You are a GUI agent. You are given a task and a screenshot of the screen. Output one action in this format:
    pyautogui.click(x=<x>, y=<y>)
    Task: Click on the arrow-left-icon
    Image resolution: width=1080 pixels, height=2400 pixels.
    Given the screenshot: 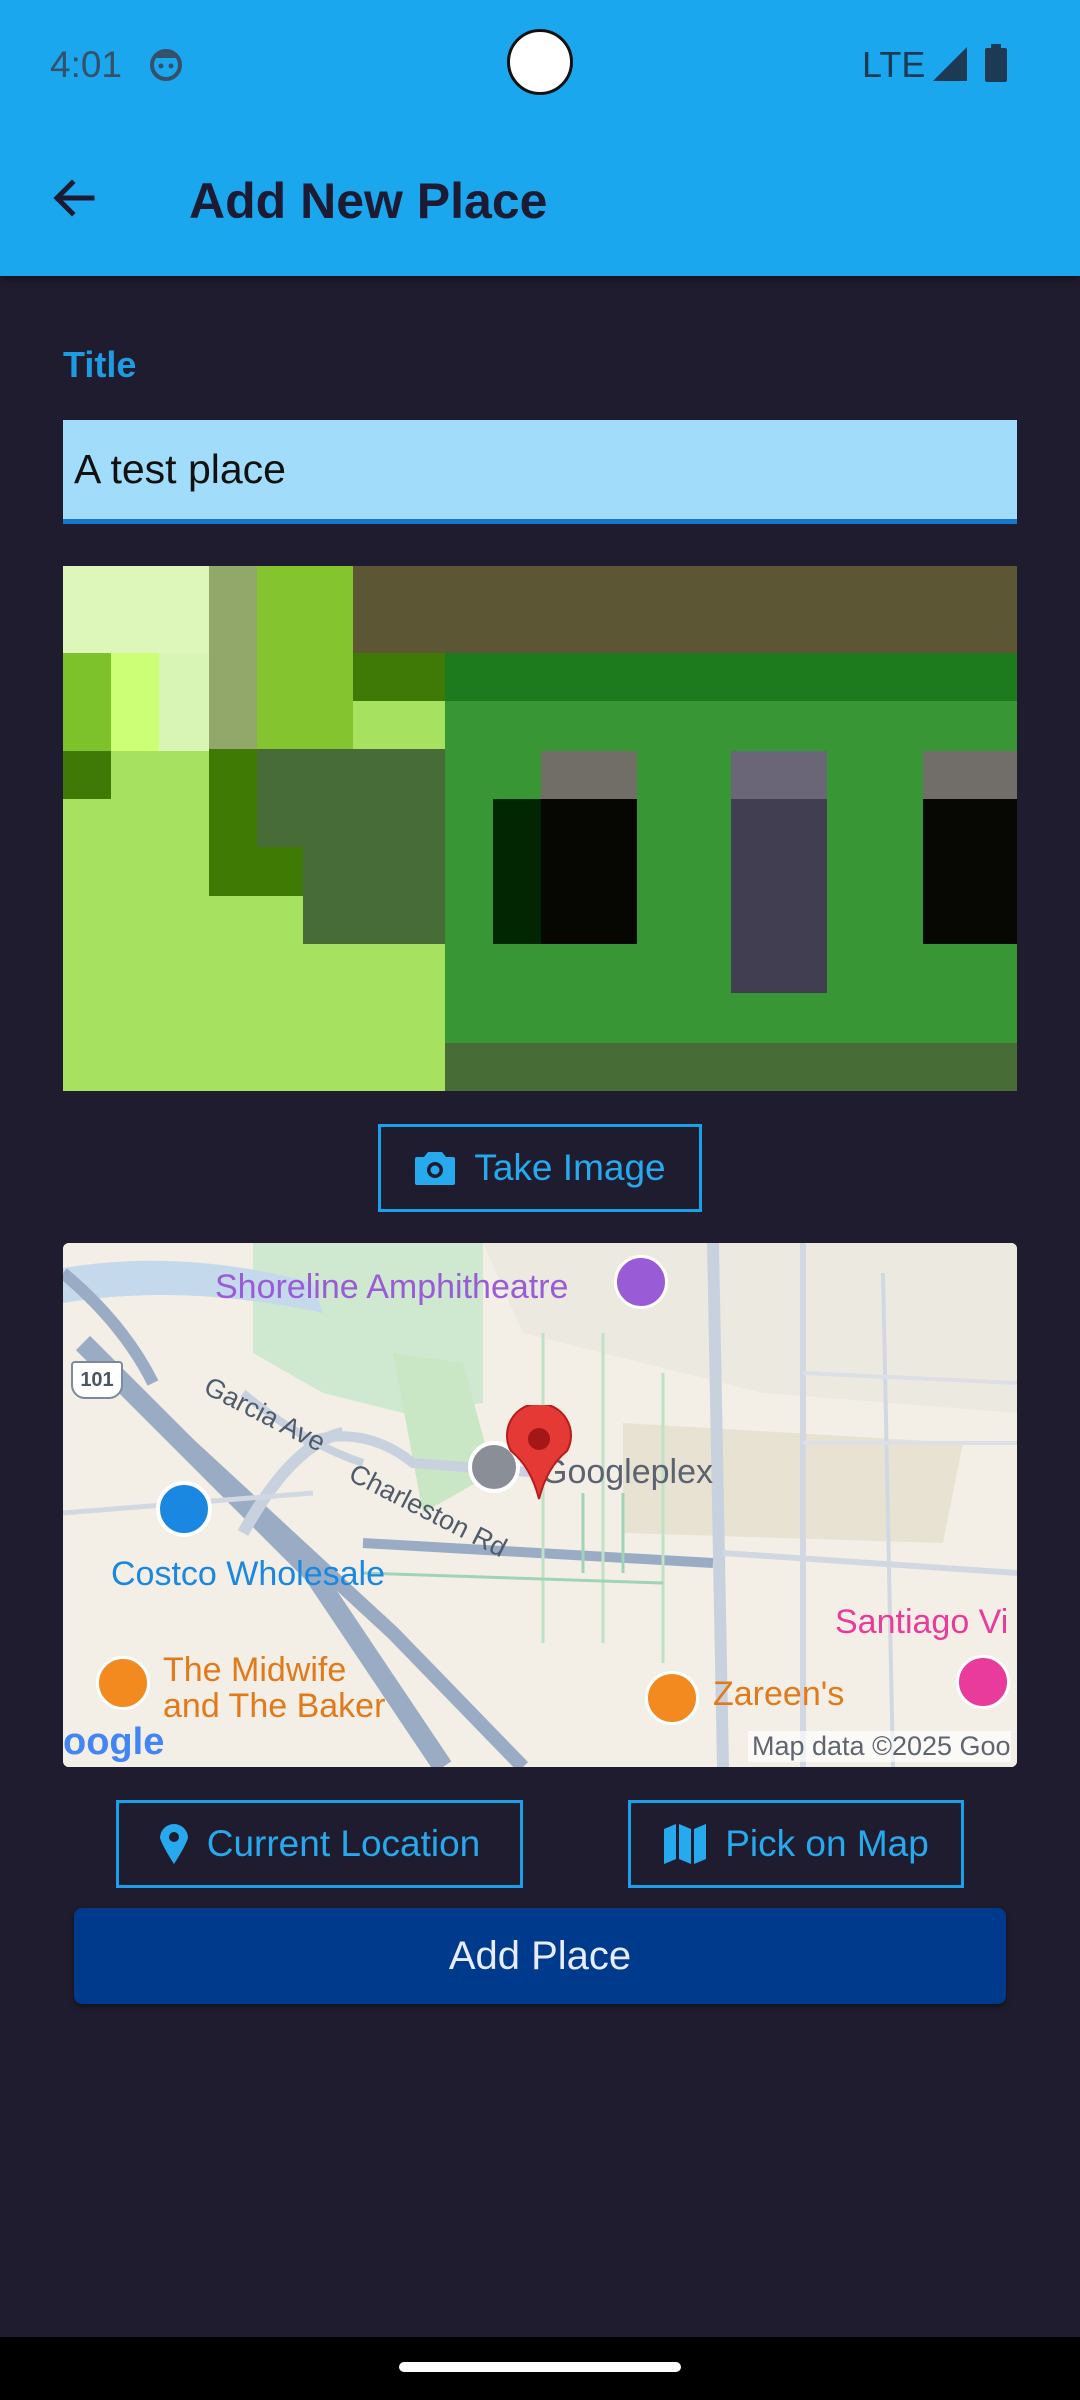 What is the action you would take?
    pyautogui.click(x=74, y=198)
    